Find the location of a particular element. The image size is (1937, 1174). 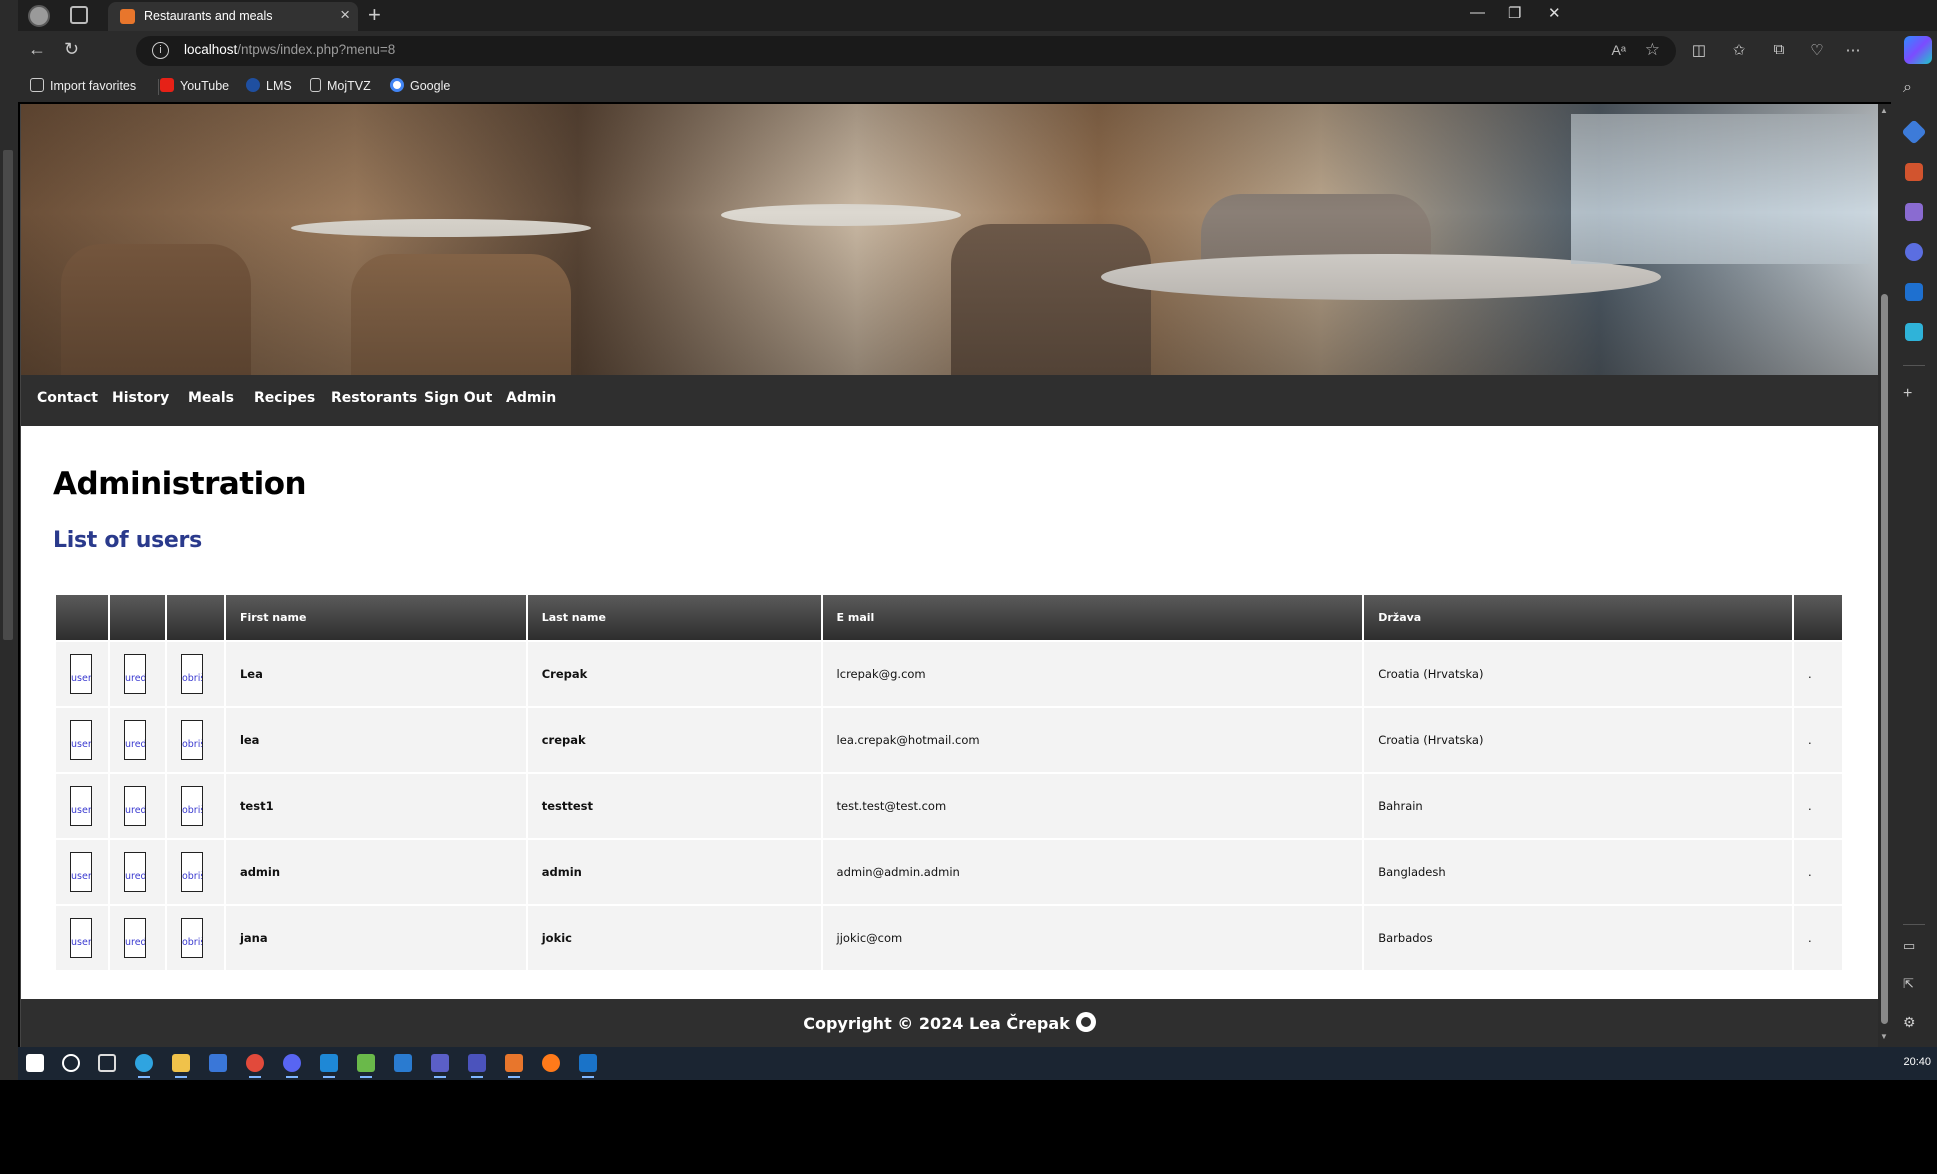

col-header-first-name: First name is located at coordinates (375, 617).